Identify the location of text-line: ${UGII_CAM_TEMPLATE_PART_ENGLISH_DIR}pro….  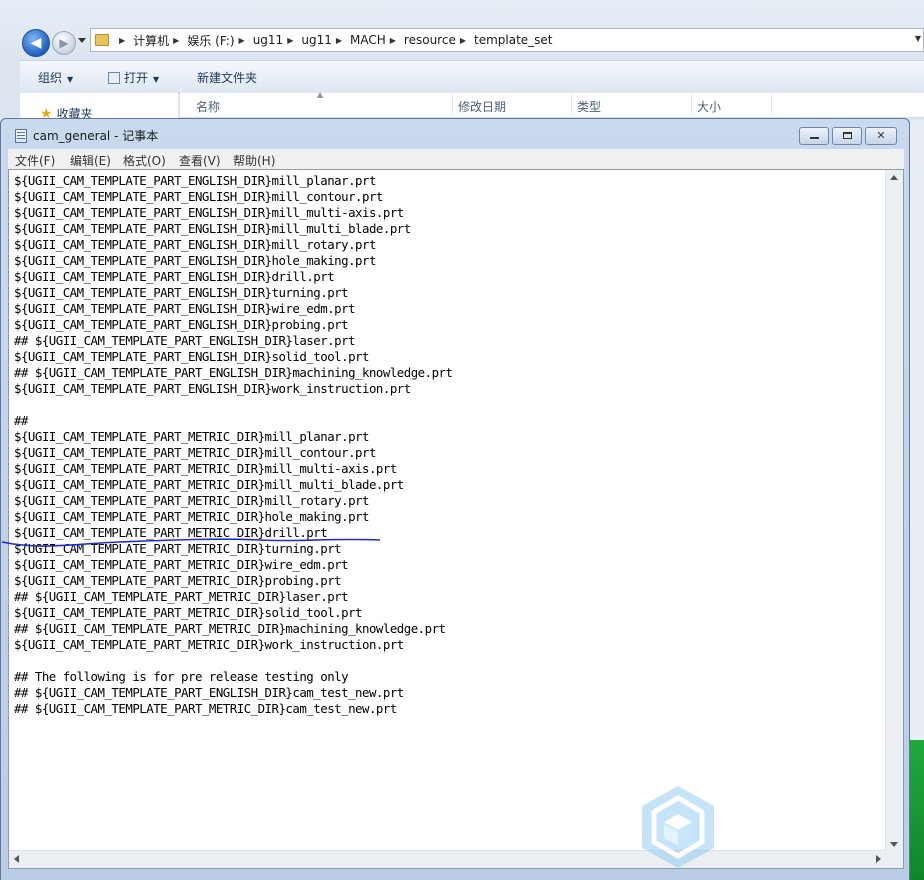
(181, 324).